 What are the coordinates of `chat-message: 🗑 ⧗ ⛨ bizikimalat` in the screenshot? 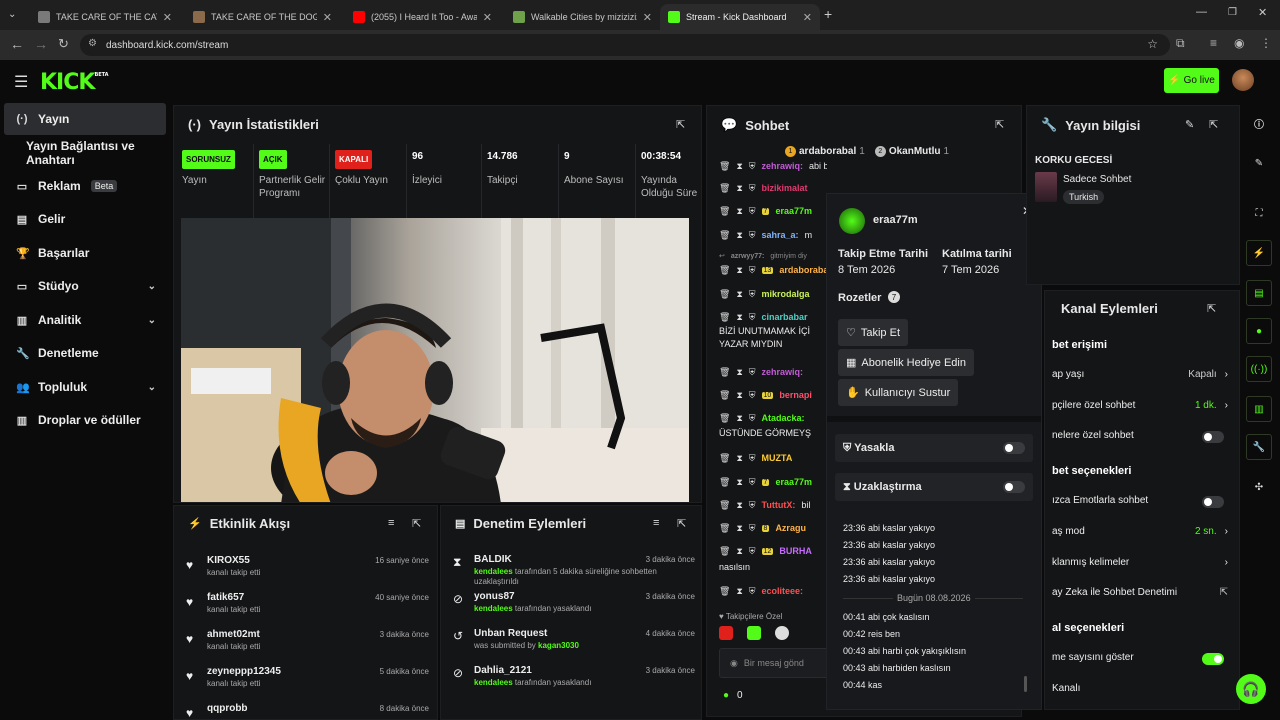 It's located at (773, 188).